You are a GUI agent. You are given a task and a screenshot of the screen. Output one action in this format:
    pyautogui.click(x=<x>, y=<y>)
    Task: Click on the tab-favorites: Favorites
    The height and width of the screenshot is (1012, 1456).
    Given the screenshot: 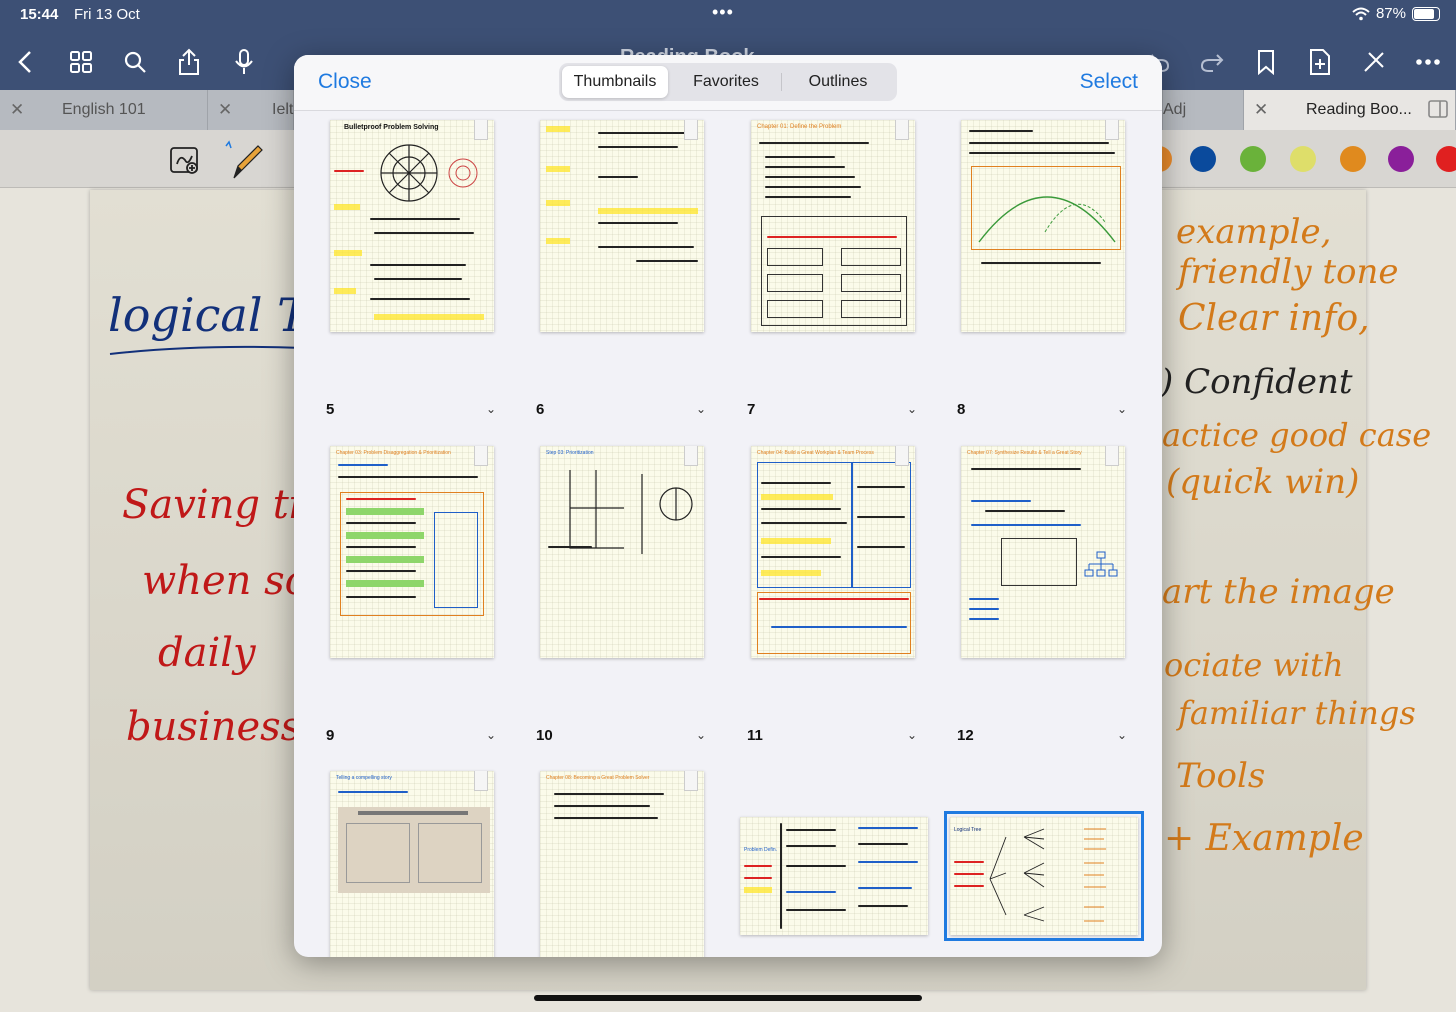 What is the action you would take?
    pyautogui.click(x=726, y=82)
    